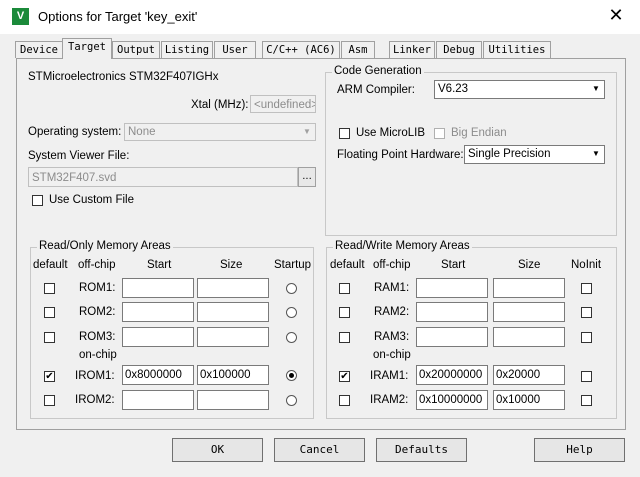 This screenshot has height=477, width=640. Describe the element at coordinates (97, 337) in the screenshot. I see `rom3-label: ROM3:` at that location.